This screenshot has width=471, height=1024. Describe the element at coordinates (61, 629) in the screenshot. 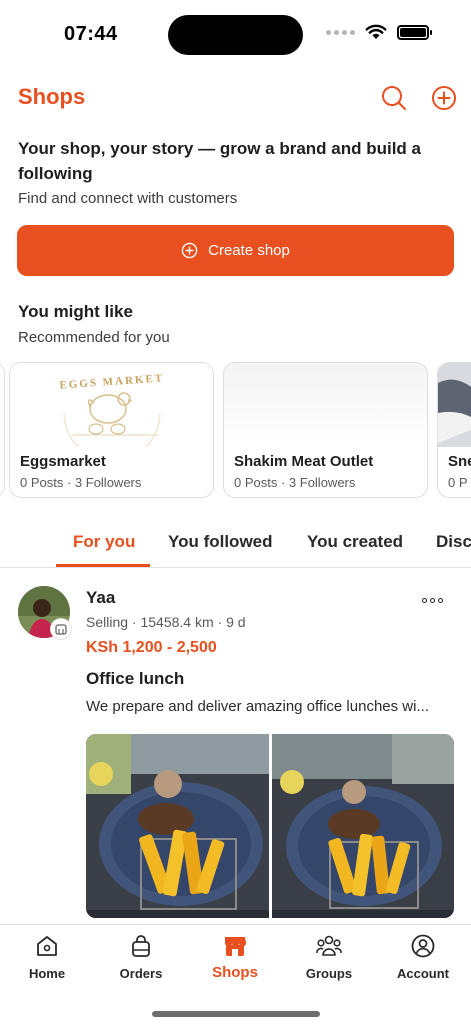

I see `shop-badge-icon` at that location.